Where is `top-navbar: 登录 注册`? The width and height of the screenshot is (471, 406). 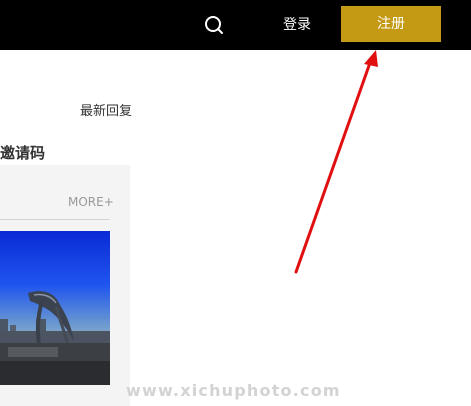
top-navbar: 登录 注册 is located at coordinates (235, 25).